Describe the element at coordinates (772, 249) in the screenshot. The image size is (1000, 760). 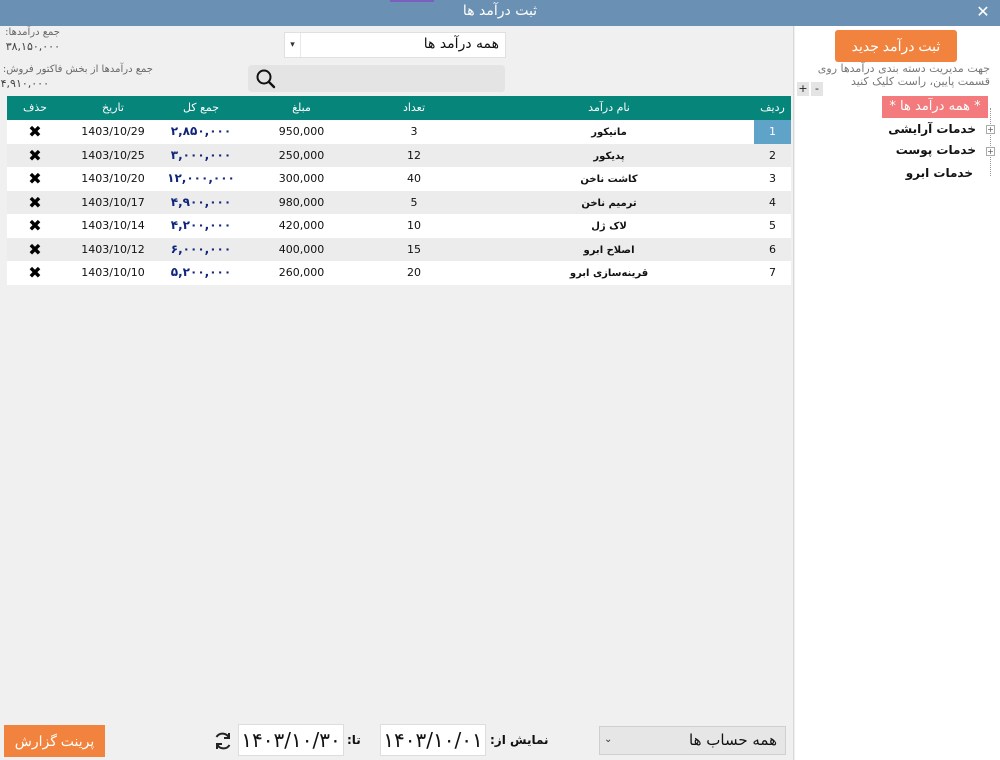
I see `cell-row-number: 6` at that location.